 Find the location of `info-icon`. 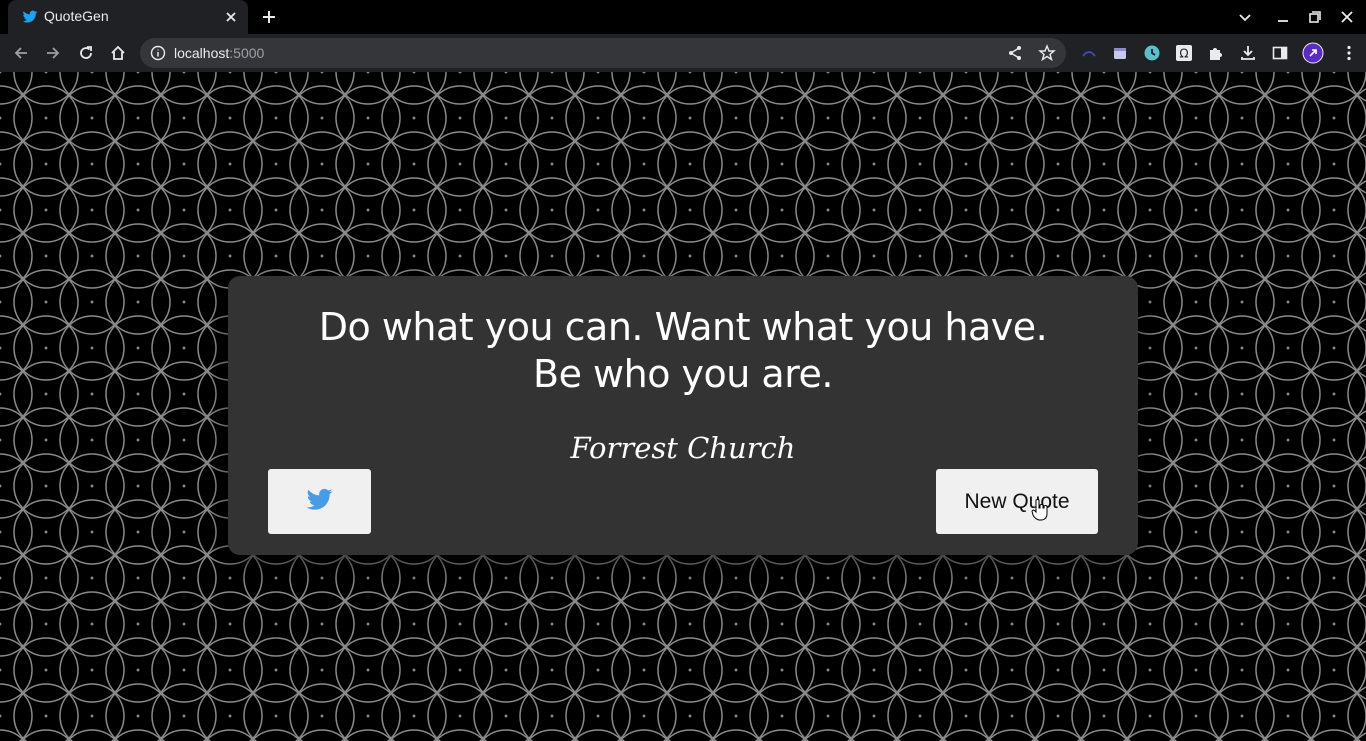

info-icon is located at coordinates (158, 53).